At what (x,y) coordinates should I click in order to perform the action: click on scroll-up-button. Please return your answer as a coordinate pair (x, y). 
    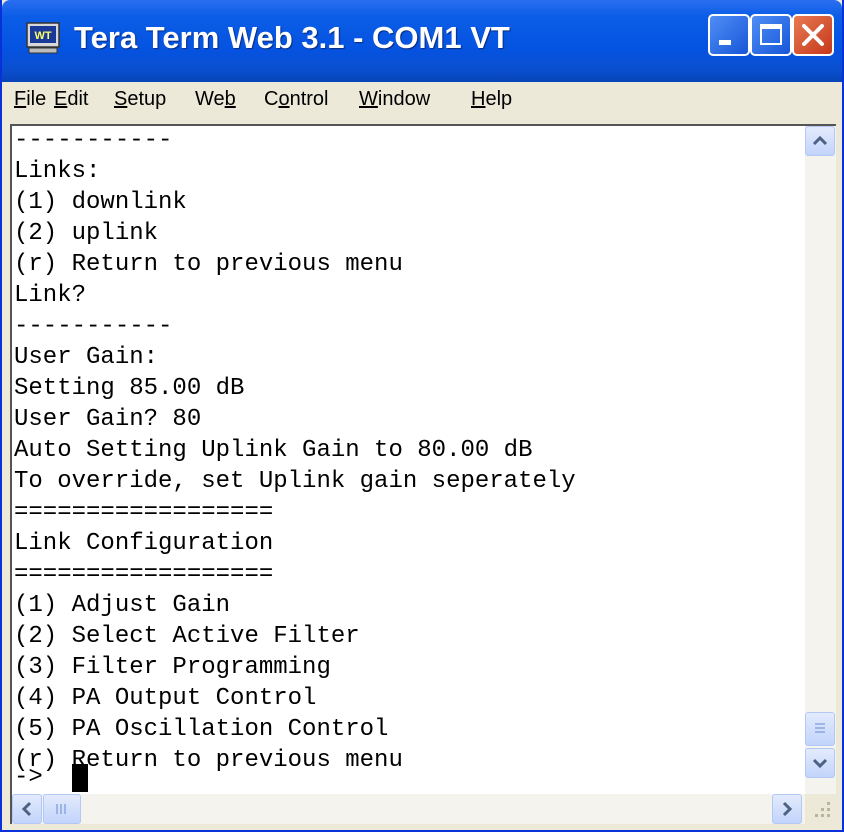
    Looking at the image, I should click on (820, 141).